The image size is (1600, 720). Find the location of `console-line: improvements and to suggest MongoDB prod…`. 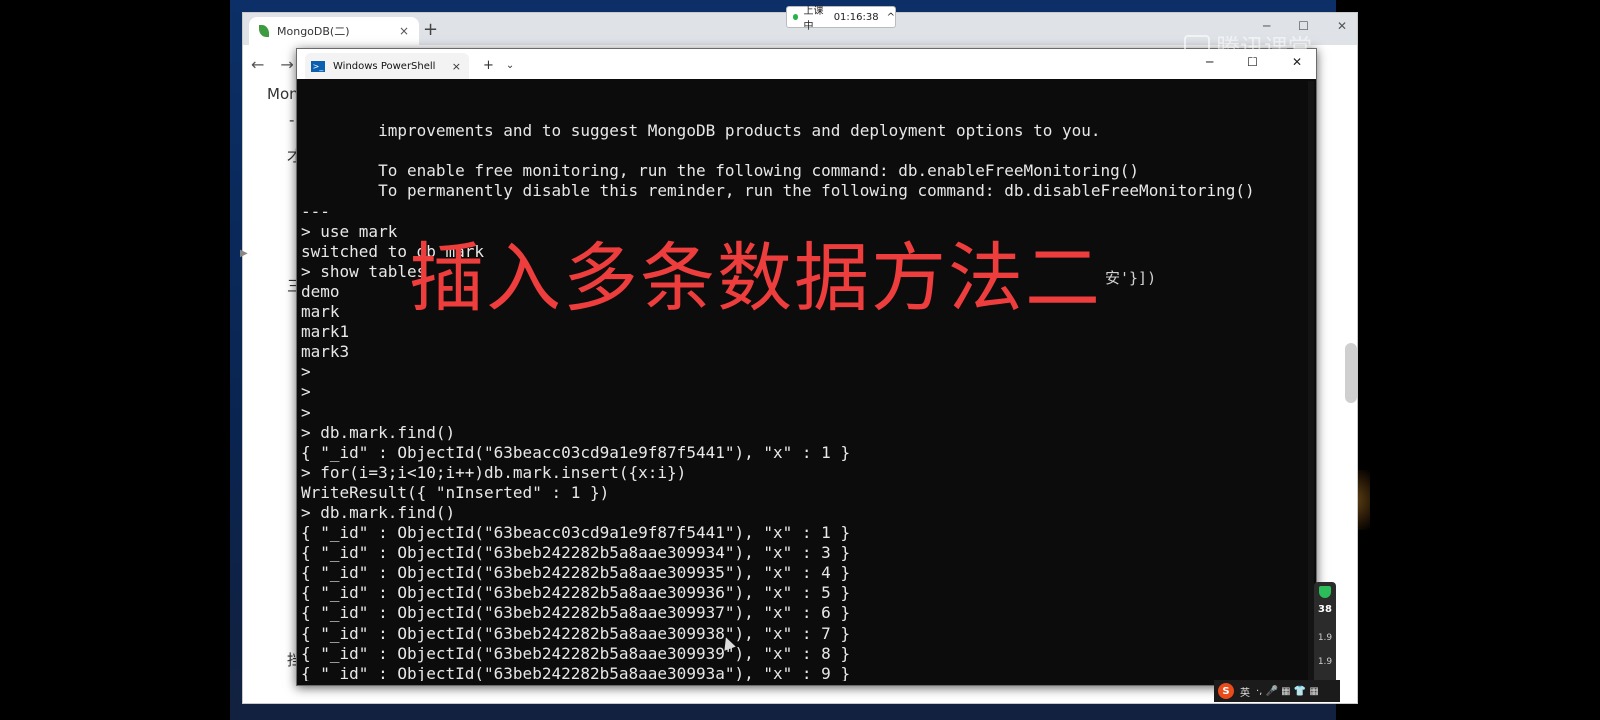

console-line: improvements and to suggest MongoDB prod… is located at coordinates (701, 131).